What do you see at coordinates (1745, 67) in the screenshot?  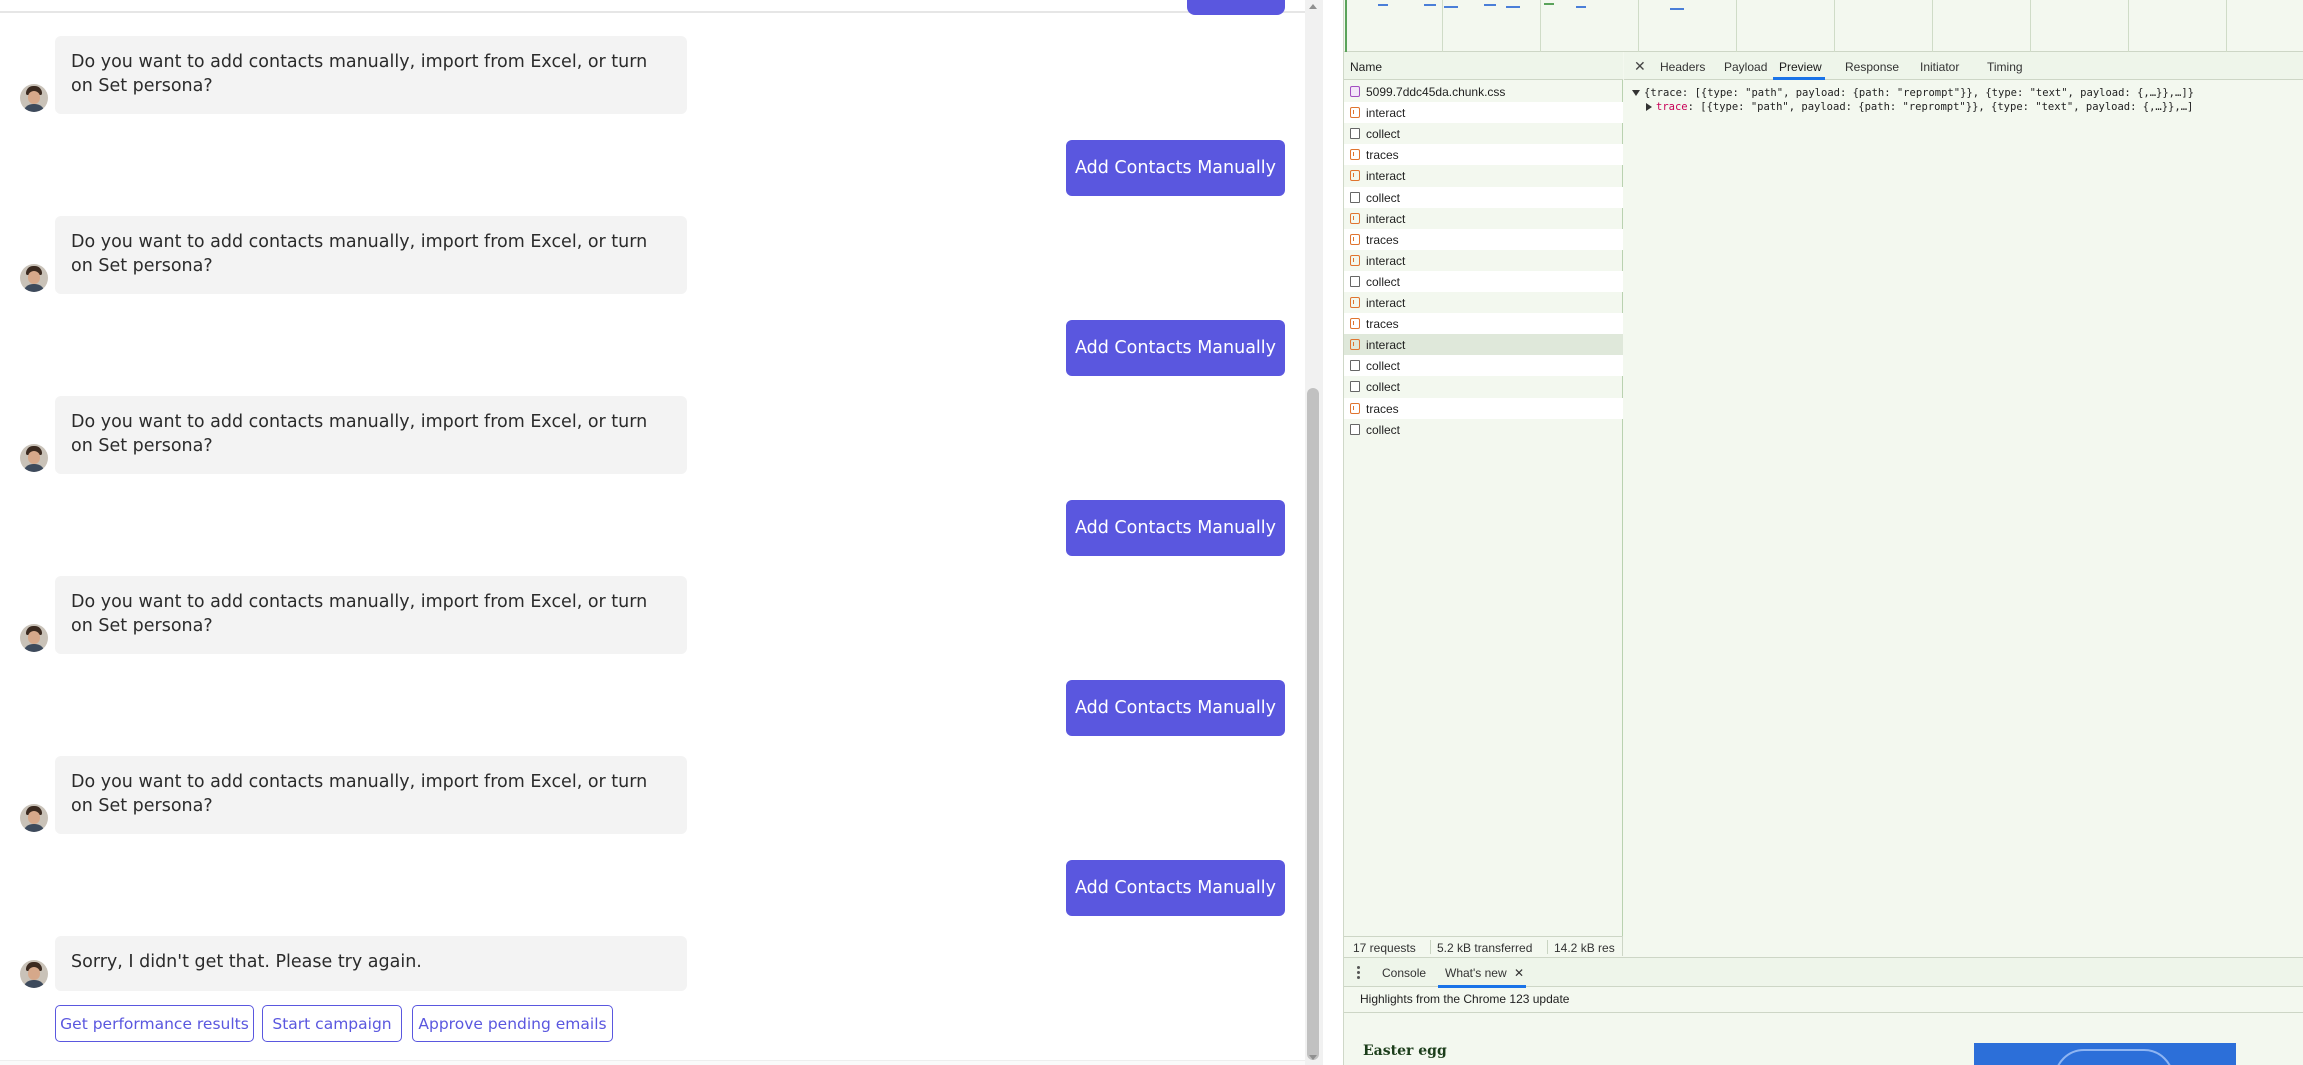 I see `tab-payload: Payload` at bounding box center [1745, 67].